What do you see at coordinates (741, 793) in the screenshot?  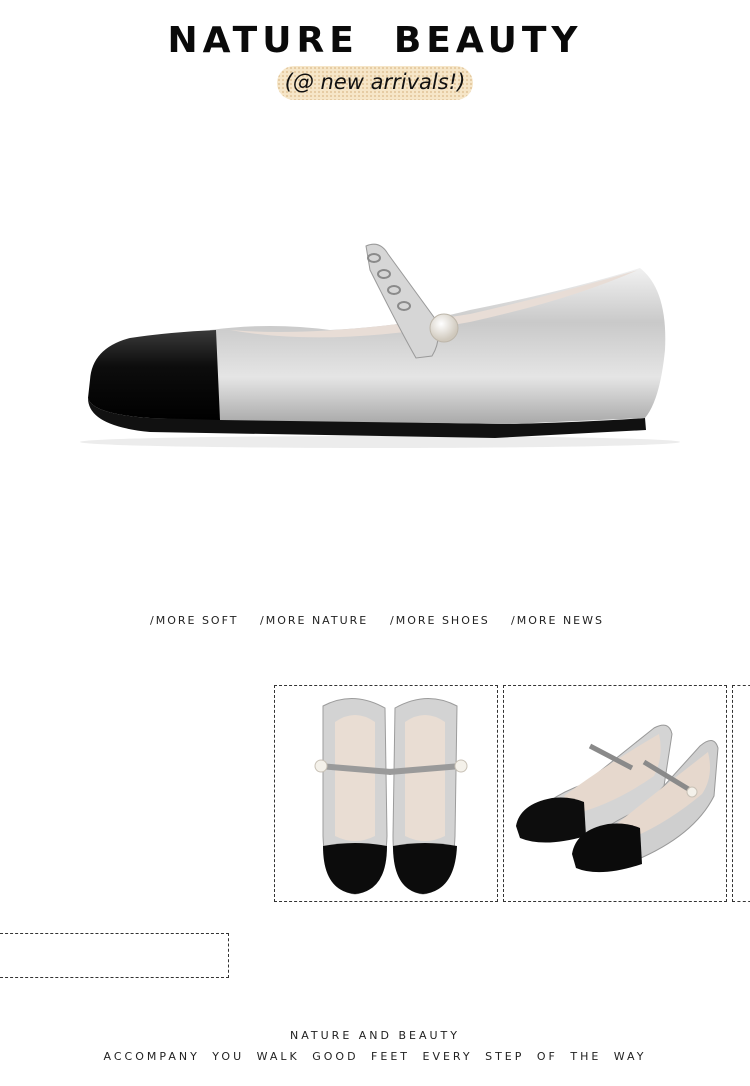 I see `gallery-item-partial` at bounding box center [741, 793].